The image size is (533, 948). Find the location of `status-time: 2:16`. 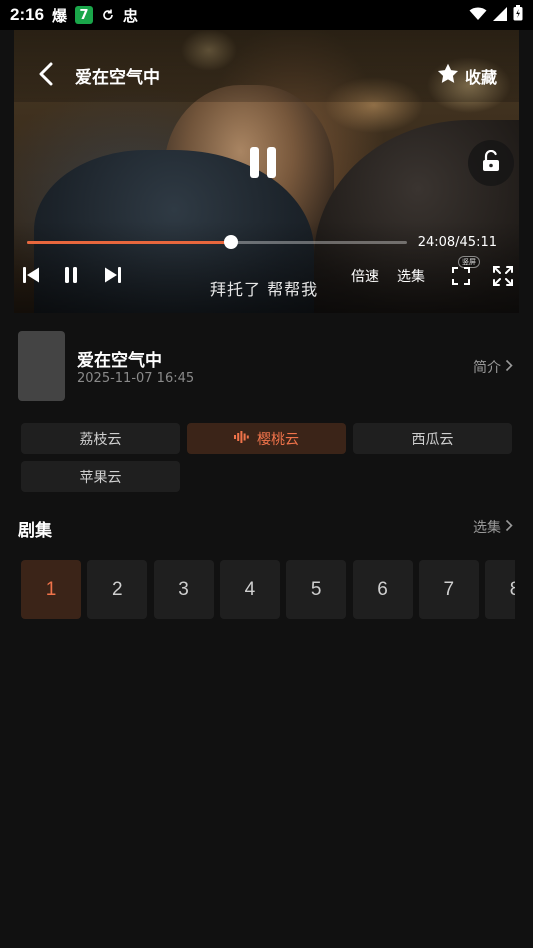

status-time: 2:16 is located at coordinates (27, 14).